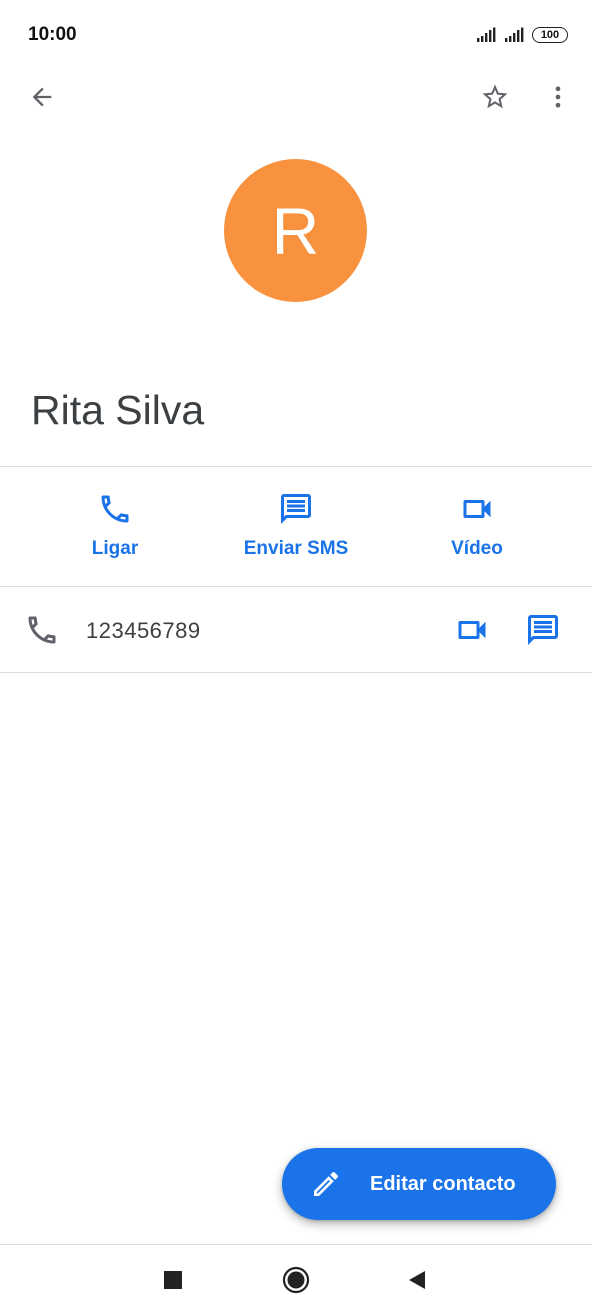 This screenshot has width=592, height=1316. What do you see at coordinates (143, 630) in the screenshot?
I see `phone-number: 123456789` at bounding box center [143, 630].